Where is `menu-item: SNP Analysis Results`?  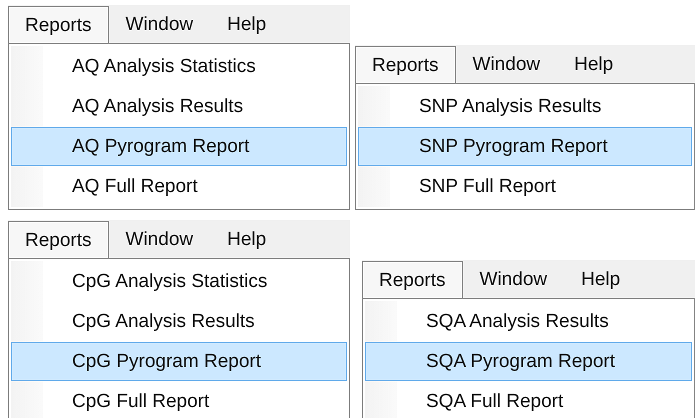 menu-item: SNP Analysis Results is located at coordinates (525, 106).